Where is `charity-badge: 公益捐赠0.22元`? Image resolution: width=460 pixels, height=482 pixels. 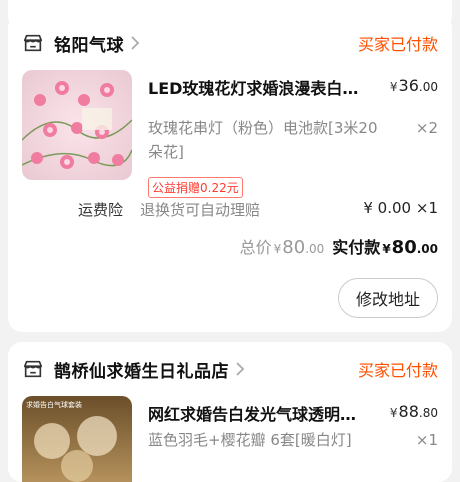
charity-badge: 公益捐赠0.22元 is located at coordinates (195, 187).